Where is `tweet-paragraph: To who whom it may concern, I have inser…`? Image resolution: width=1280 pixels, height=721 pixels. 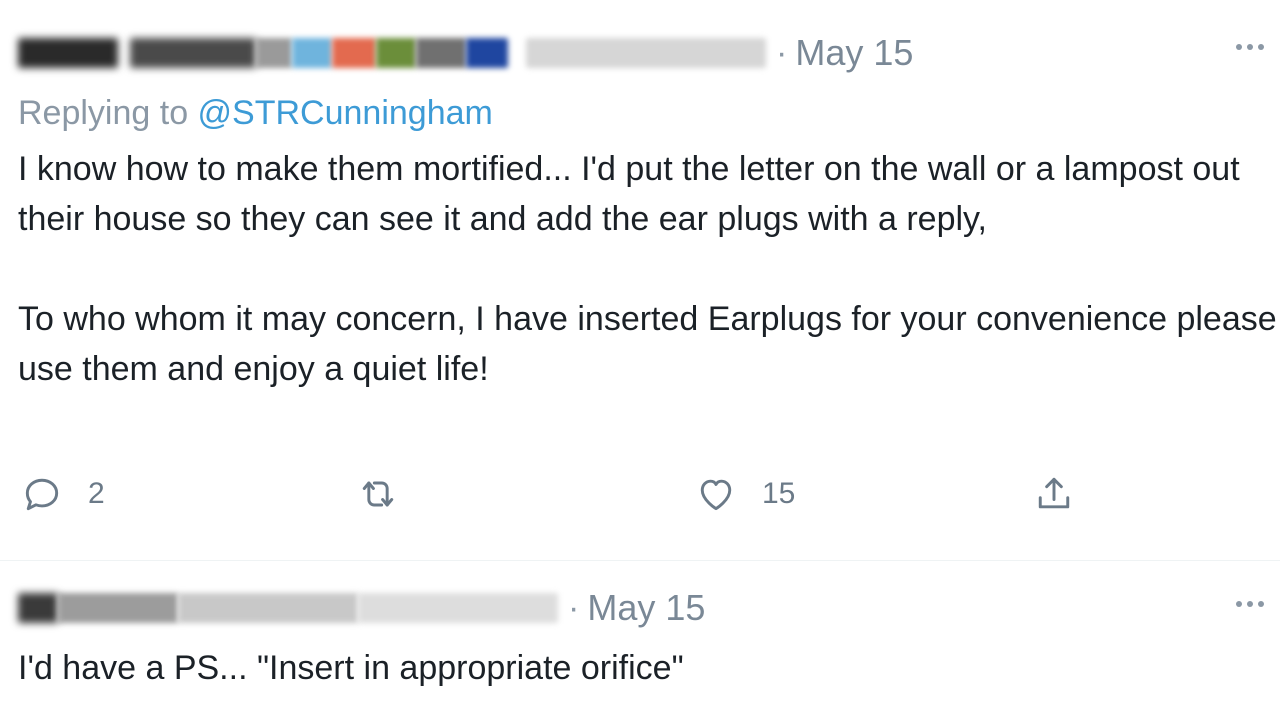 tweet-paragraph: To who whom it may concern, I have inser… is located at coordinates (647, 344).